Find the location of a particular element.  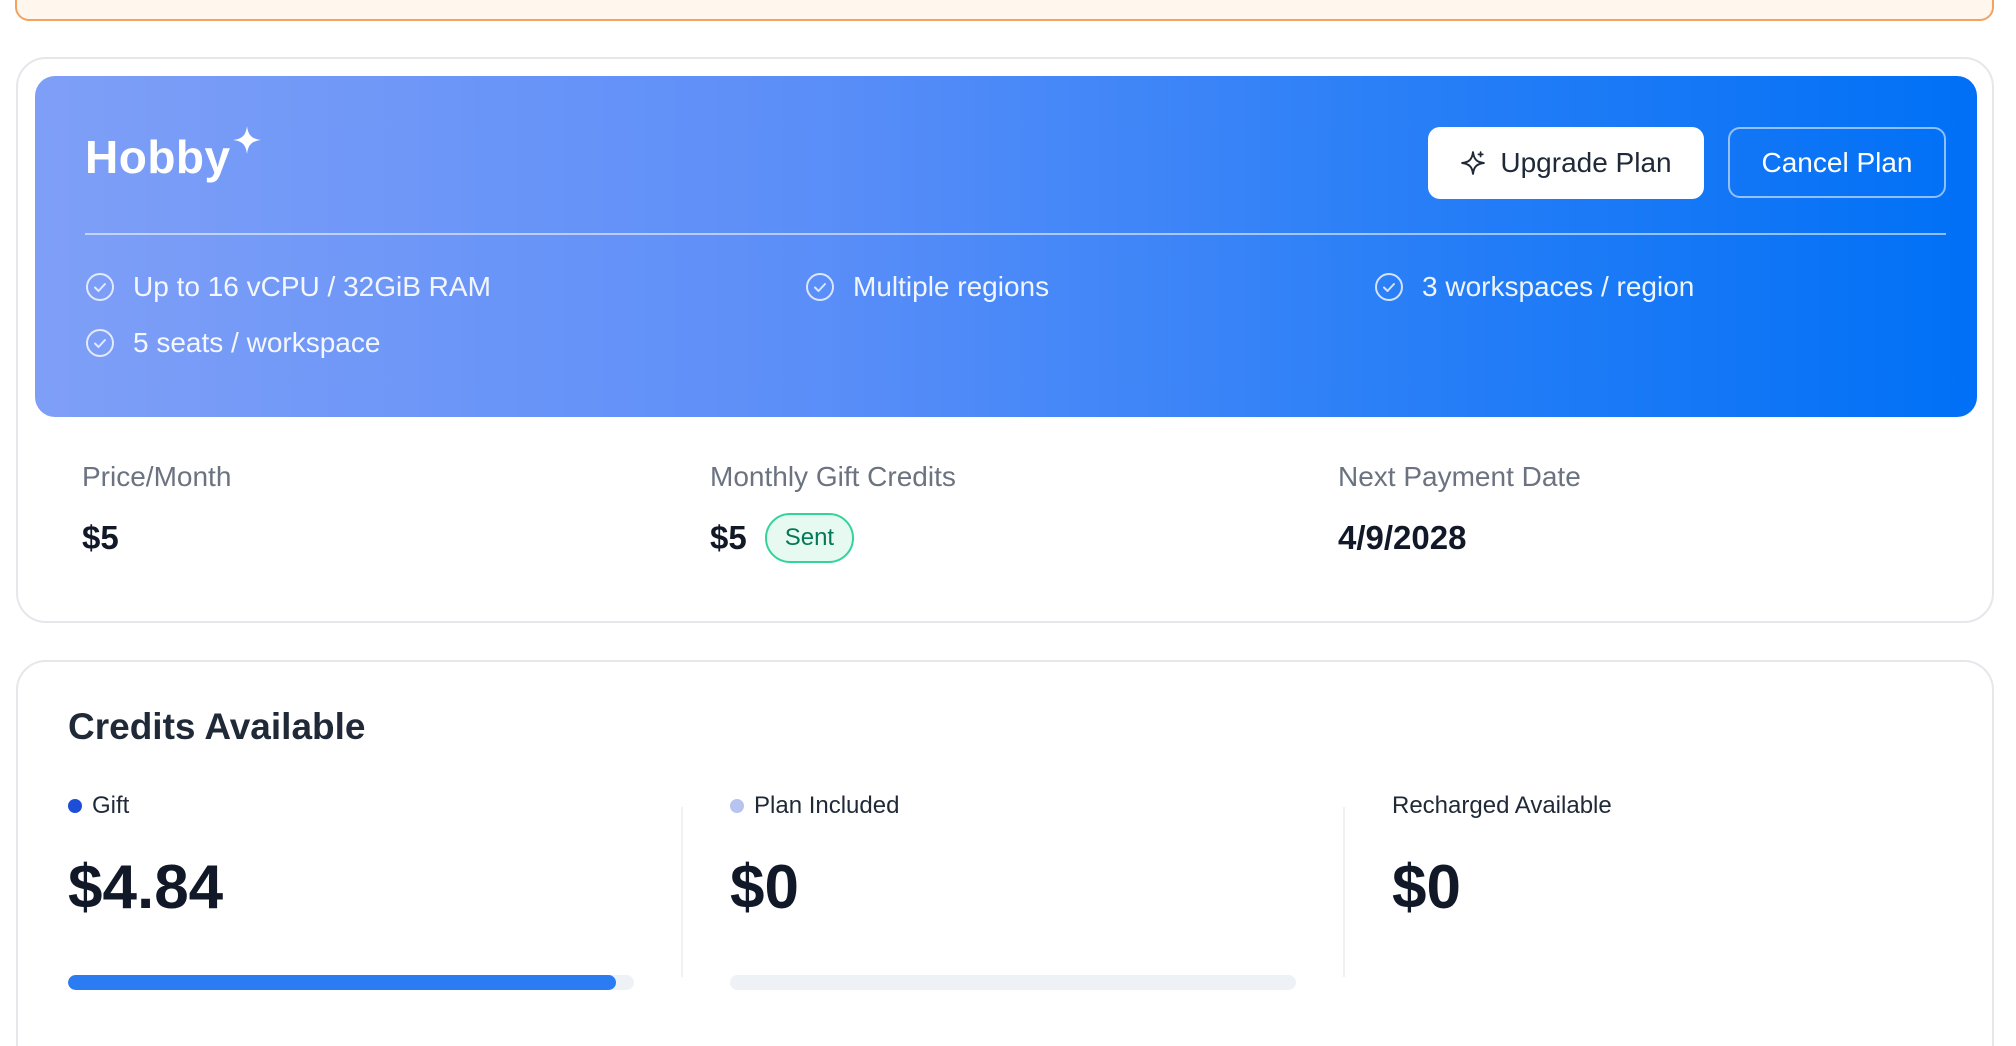

cancel-plan-button: Cancel Plan is located at coordinates (1837, 162).